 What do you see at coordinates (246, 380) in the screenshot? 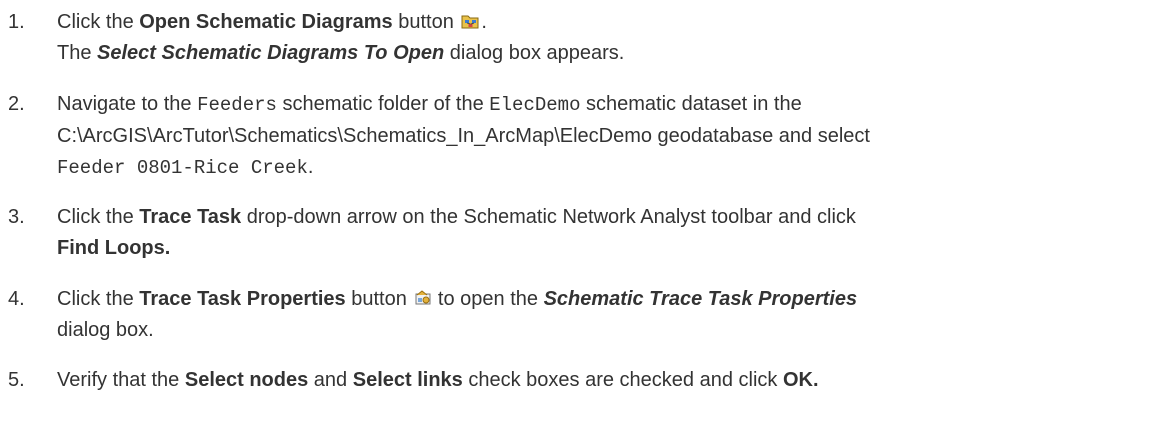
I see `ui-term: Select nodes` at bounding box center [246, 380].